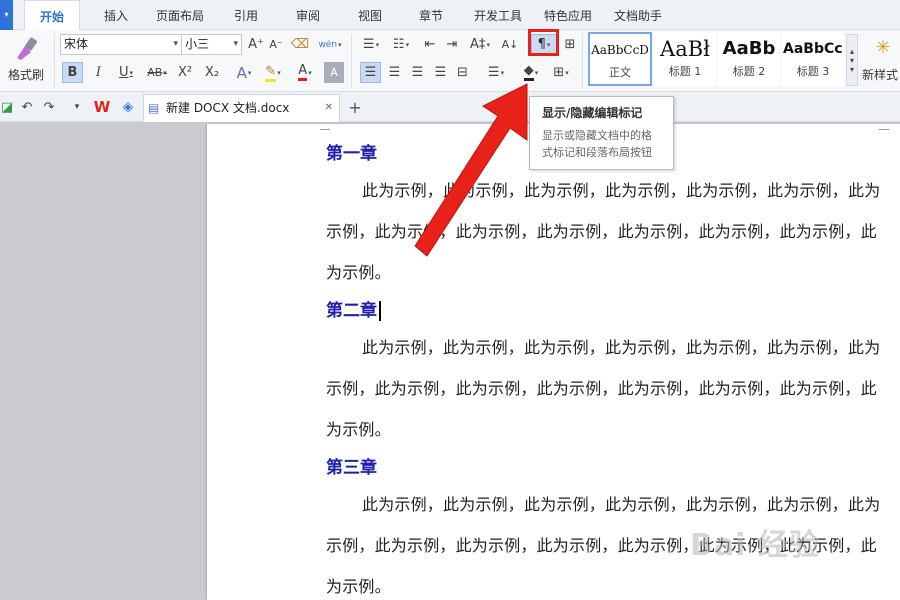 This screenshot has width=900, height=600. What do you see at coordinates (25, 75) in the screenshot?
I see `format-painter-label: 格式刷` at bounding box center [25, 75].